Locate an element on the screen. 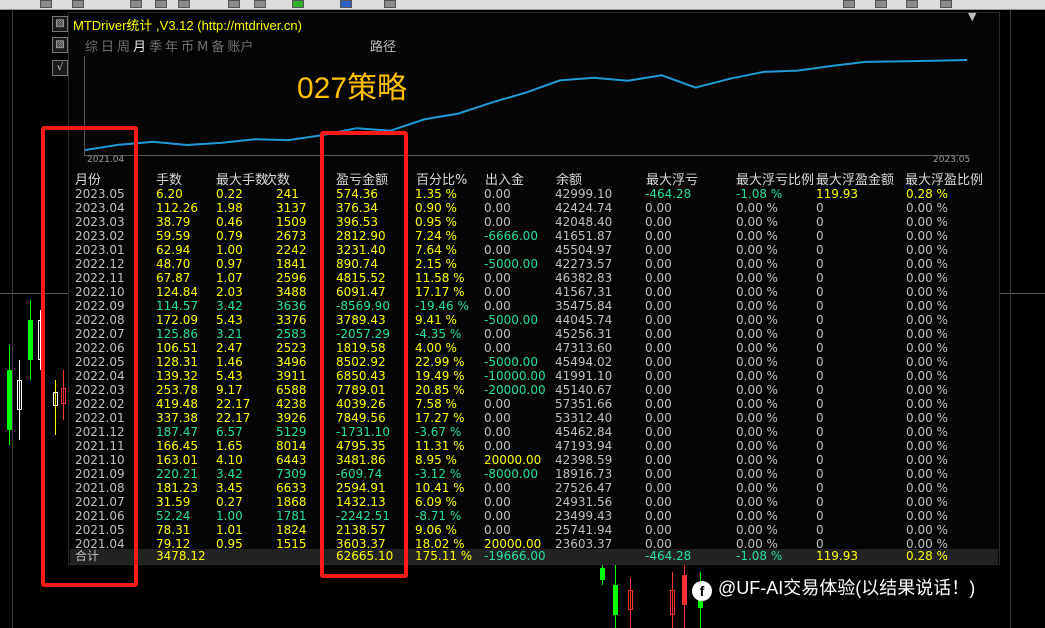 Image resolution: width=1045 pixels, height=628 pixels. cell-maxlot: 0.22 is located at coordinates (229, 194).